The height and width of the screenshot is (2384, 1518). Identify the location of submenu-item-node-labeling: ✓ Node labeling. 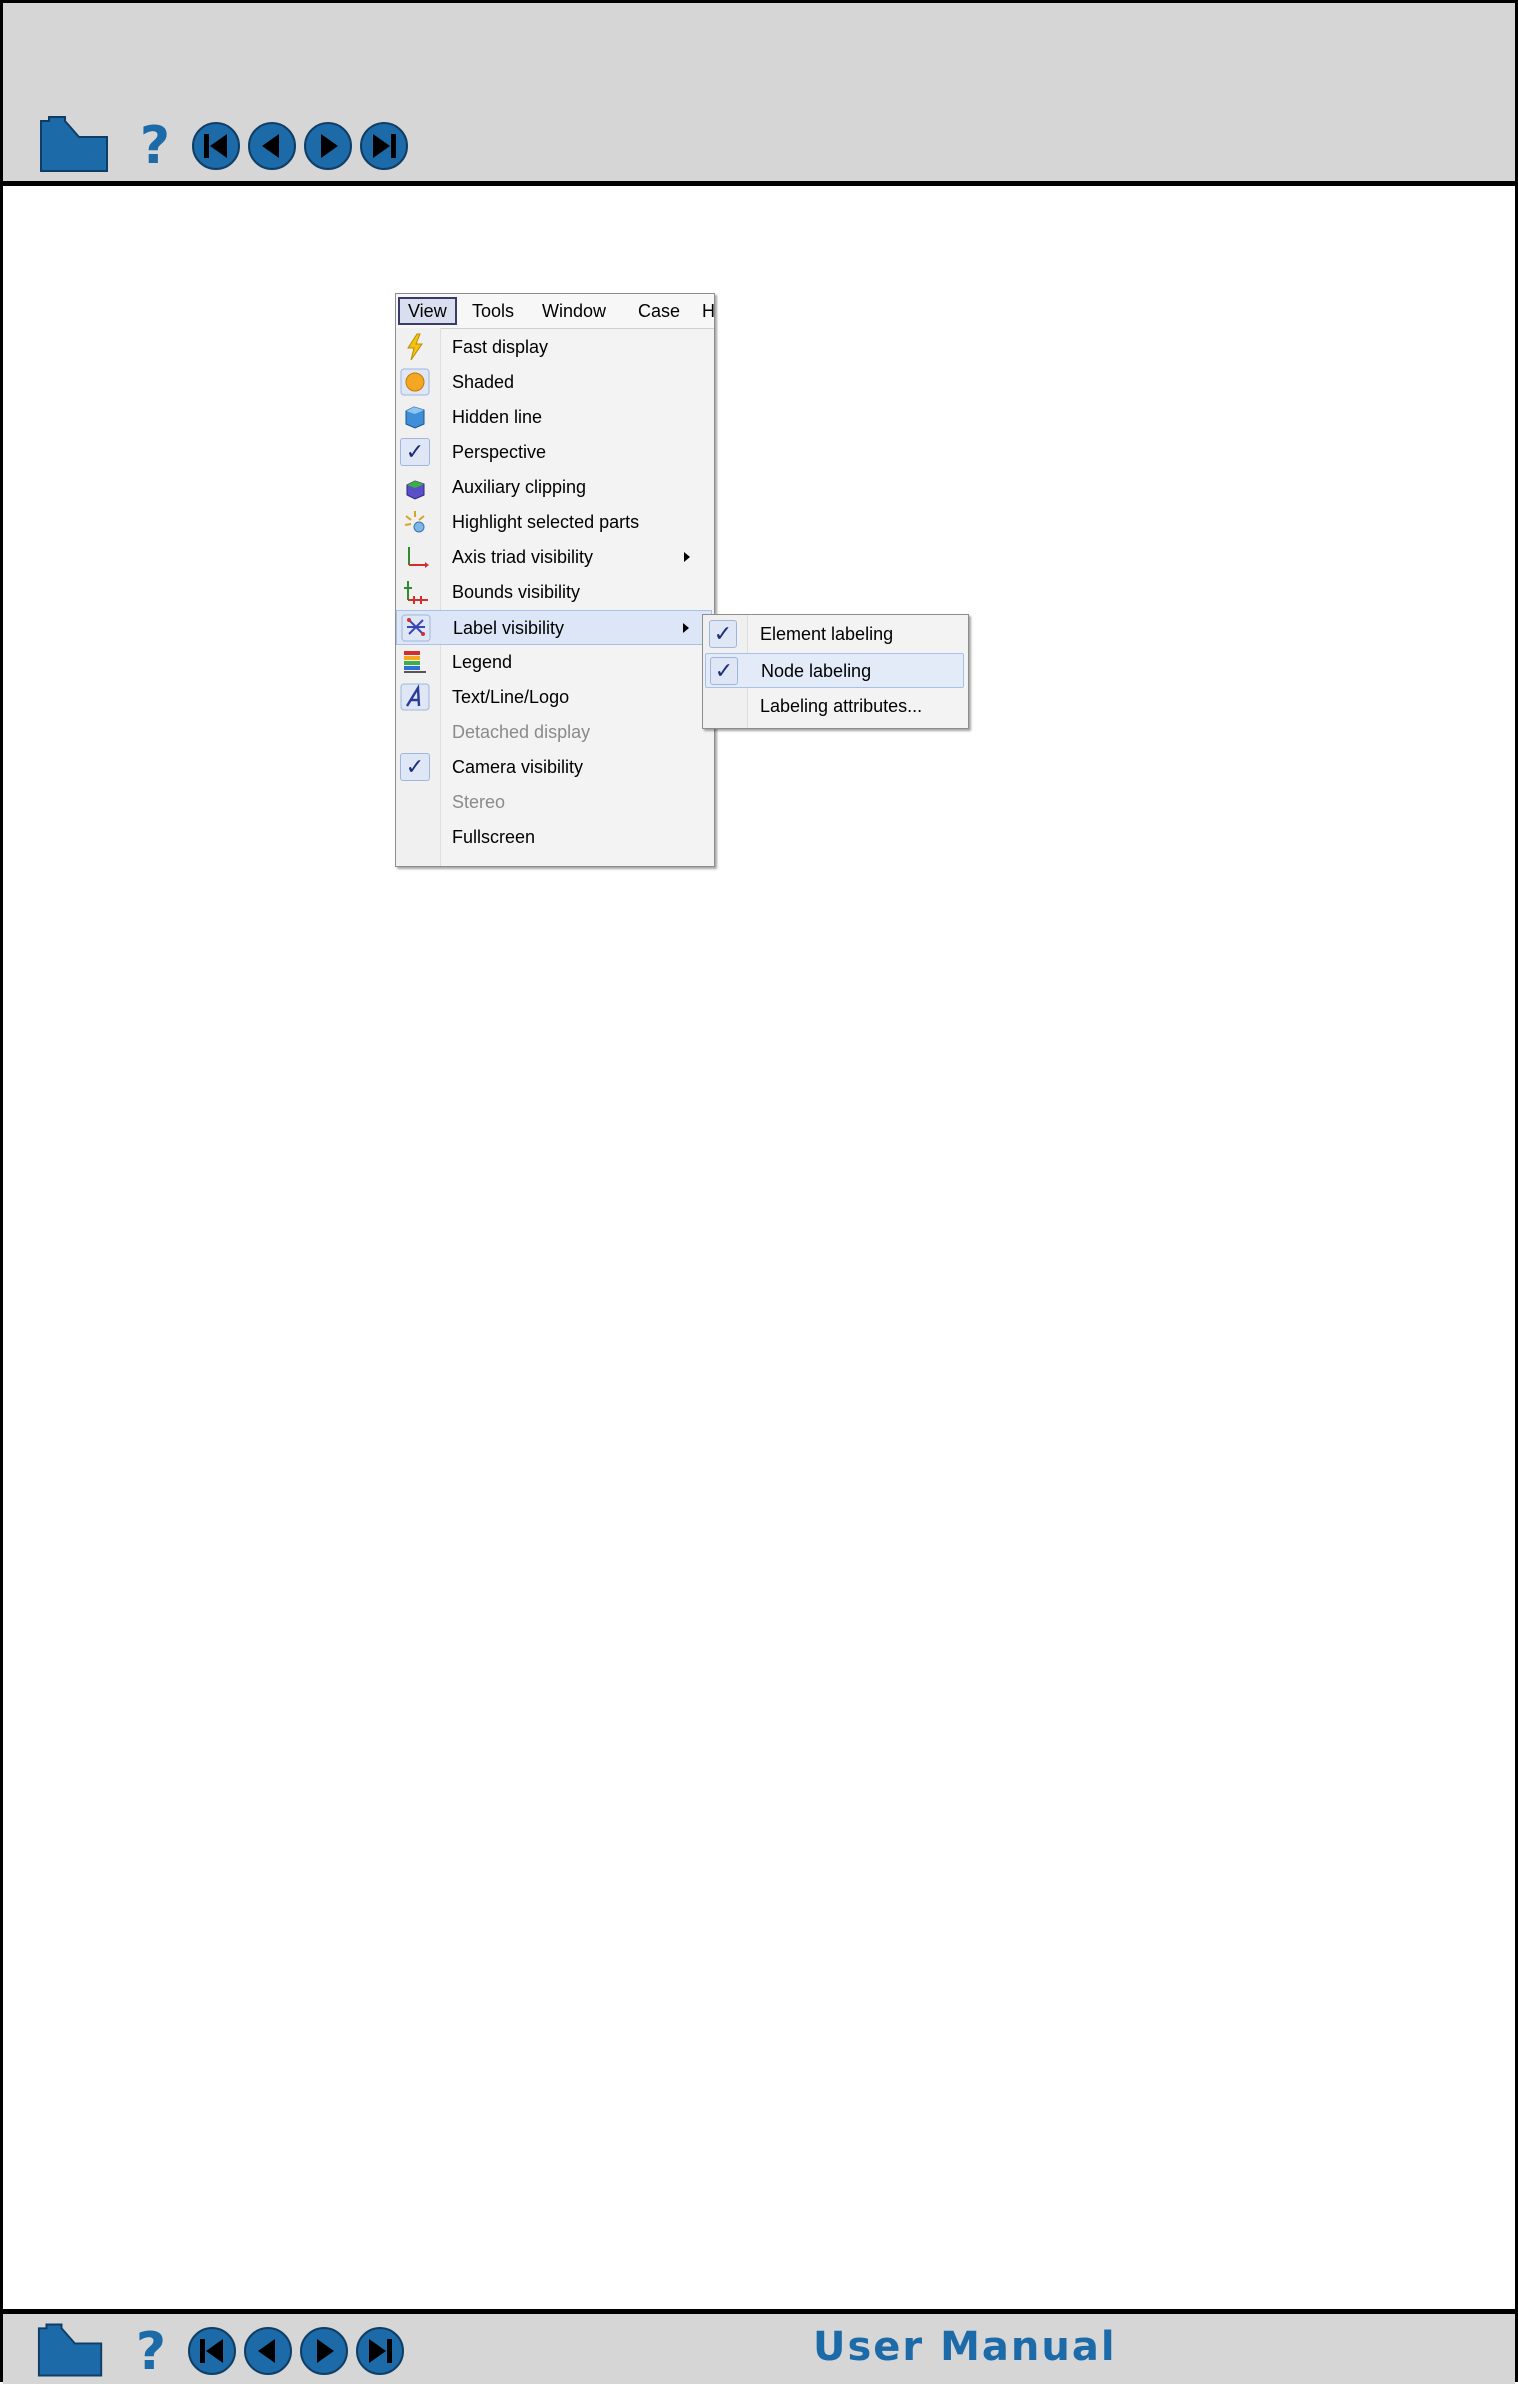
(834, 670).